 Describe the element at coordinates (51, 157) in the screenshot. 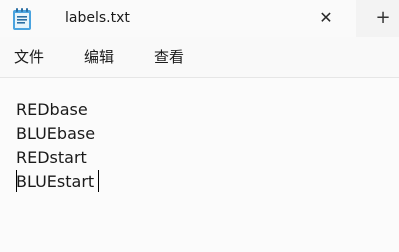

I see `editor-line: REDstart` at that location.